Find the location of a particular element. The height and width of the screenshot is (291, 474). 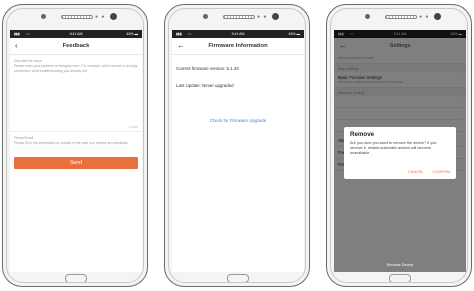

nav-bar: ← Firmware Information is located at coordinates (238, 46).